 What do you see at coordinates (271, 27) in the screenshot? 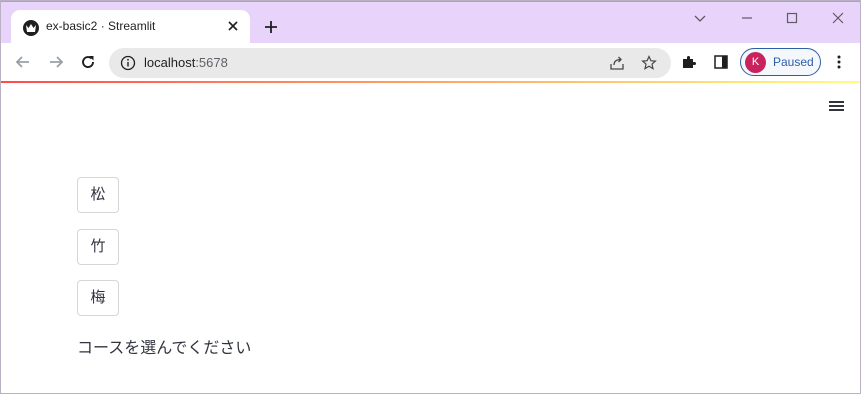
I see `new-tab-icon` at bounding box center [271, 27].